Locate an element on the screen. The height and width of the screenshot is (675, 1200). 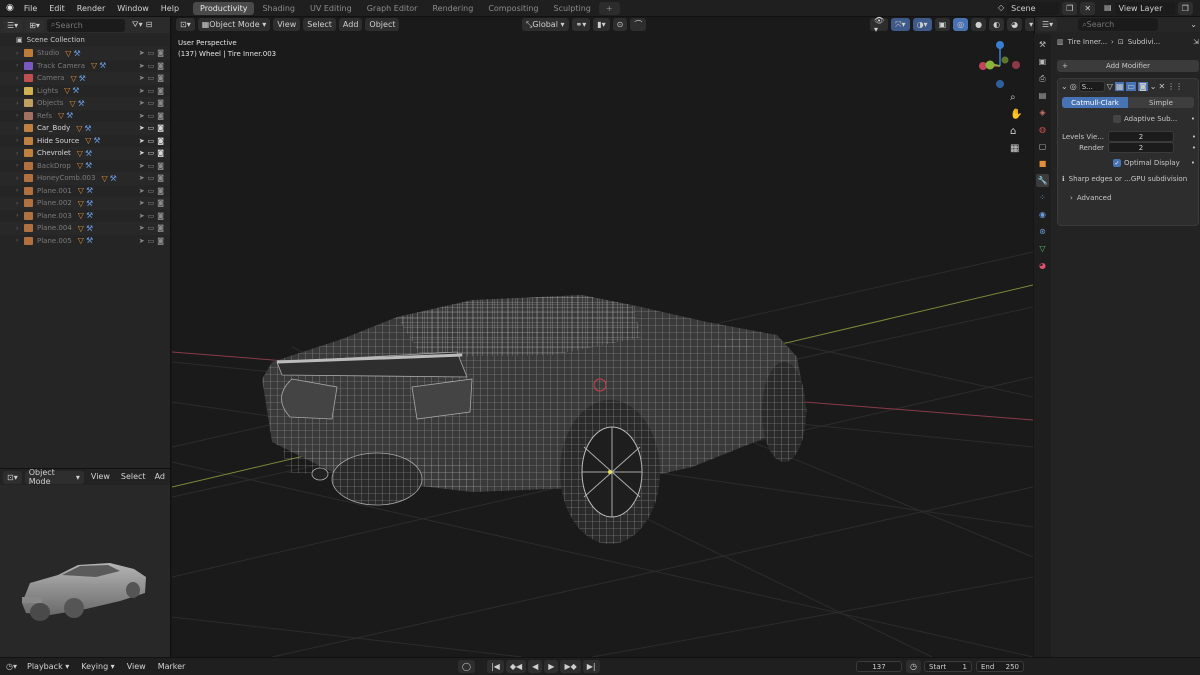
outliner-root: ▣ Scene Collection is located at coordinates (85, 40).